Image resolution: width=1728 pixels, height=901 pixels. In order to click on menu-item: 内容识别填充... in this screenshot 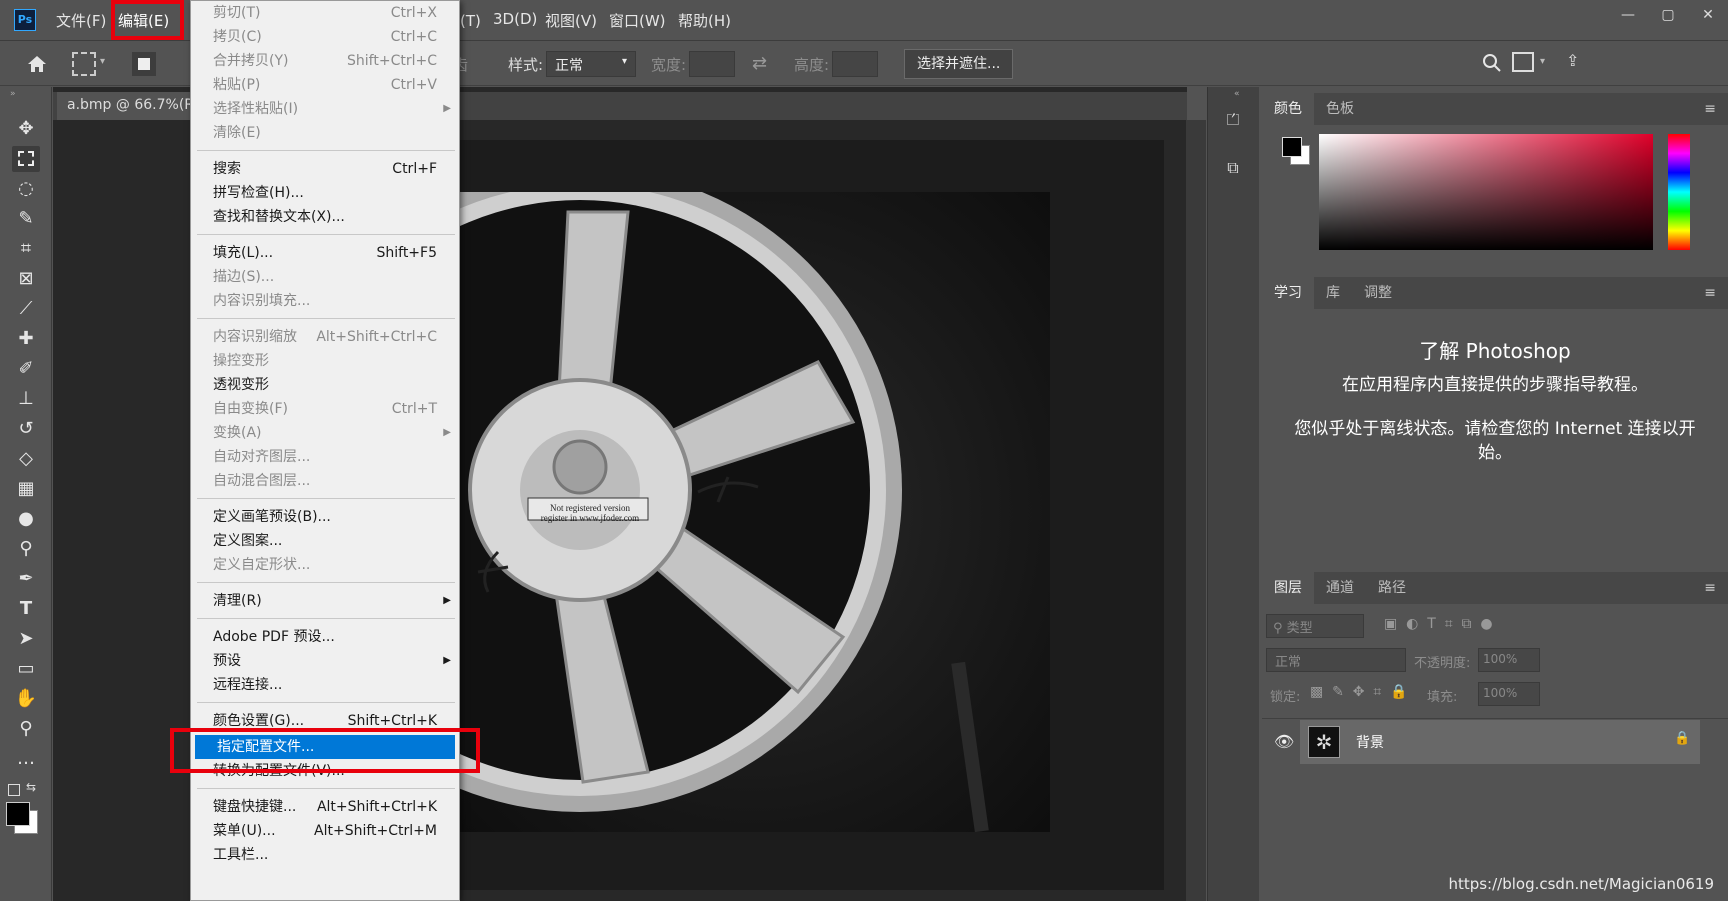, I will do `click(325, 301)`.